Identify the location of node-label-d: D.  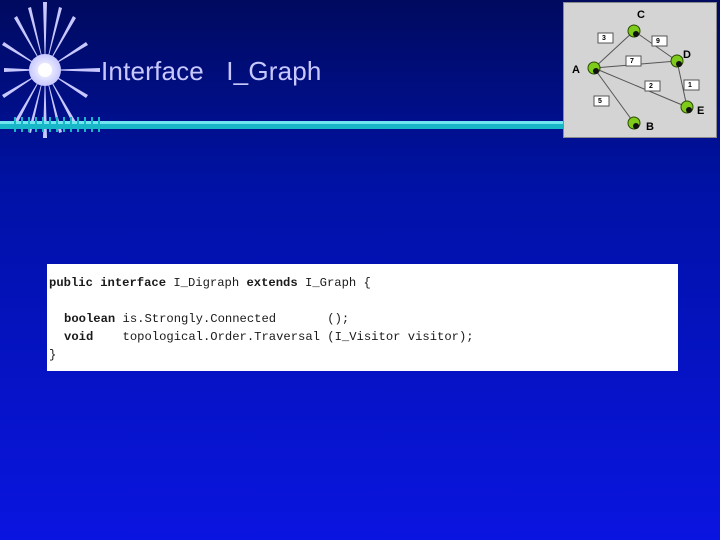
(687, 55).